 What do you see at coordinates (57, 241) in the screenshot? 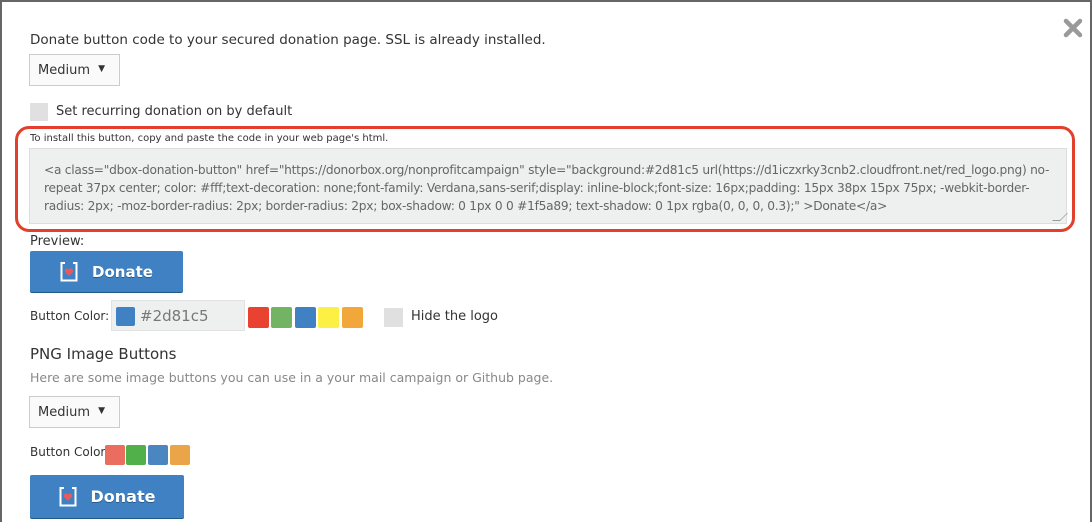
I see `preview-label: Preview:` at bounding box center [57, 241].